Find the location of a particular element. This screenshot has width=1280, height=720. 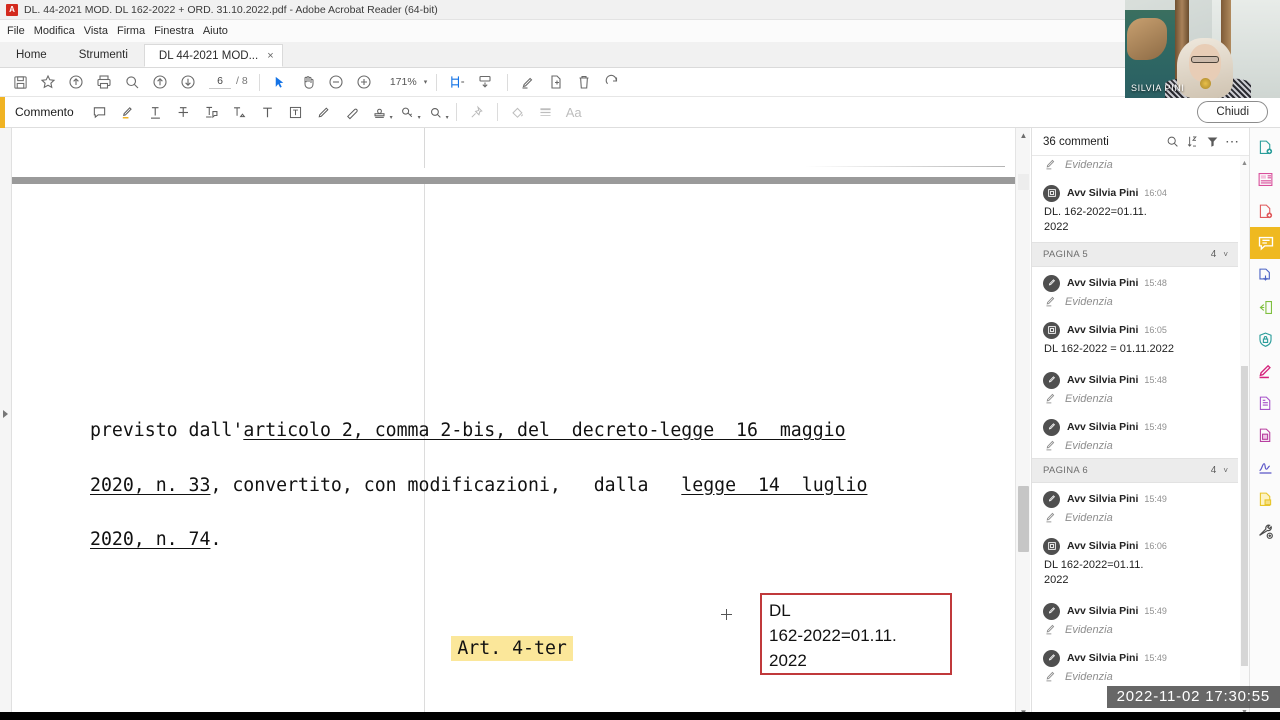

export-pdf-icon is located at coordinates (1265, 275).